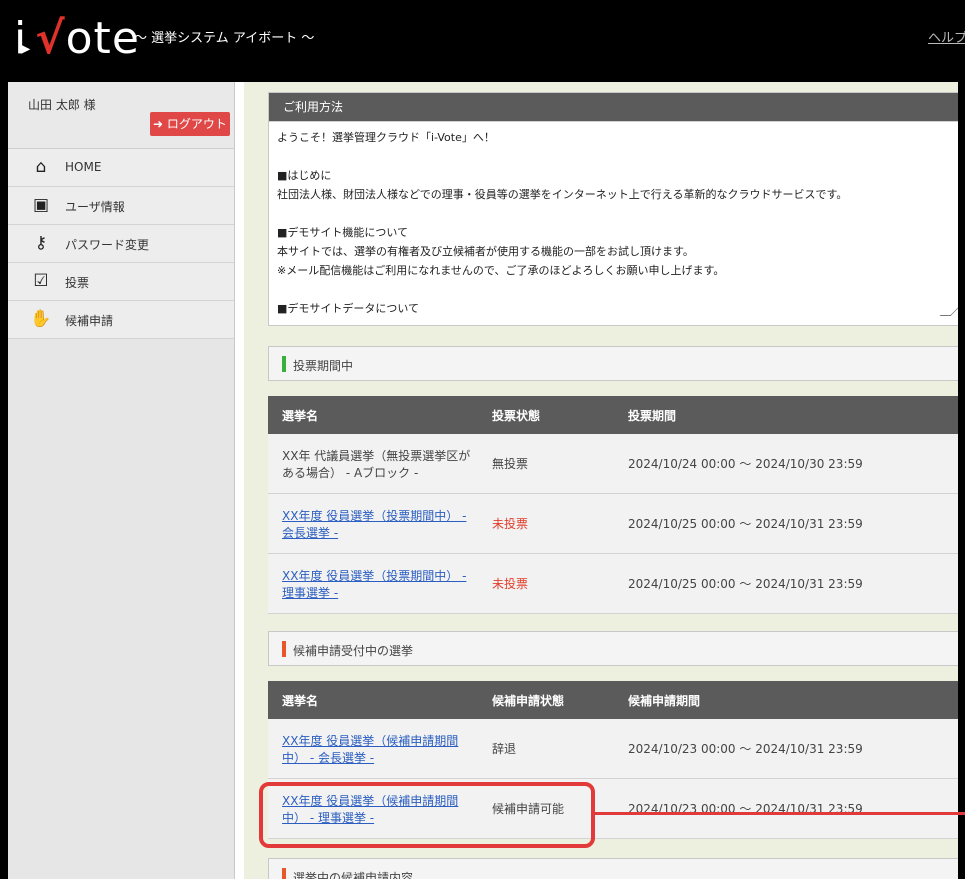 The image size is (965, 879). I want to click on usage-line: ■デモサイトデータについて, so click(348, 308).